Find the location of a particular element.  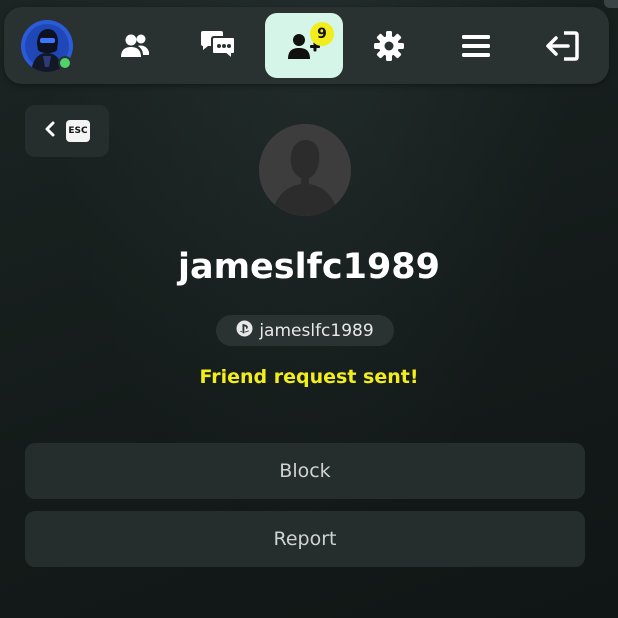

menu-icon is located at coordinates (476, 46).